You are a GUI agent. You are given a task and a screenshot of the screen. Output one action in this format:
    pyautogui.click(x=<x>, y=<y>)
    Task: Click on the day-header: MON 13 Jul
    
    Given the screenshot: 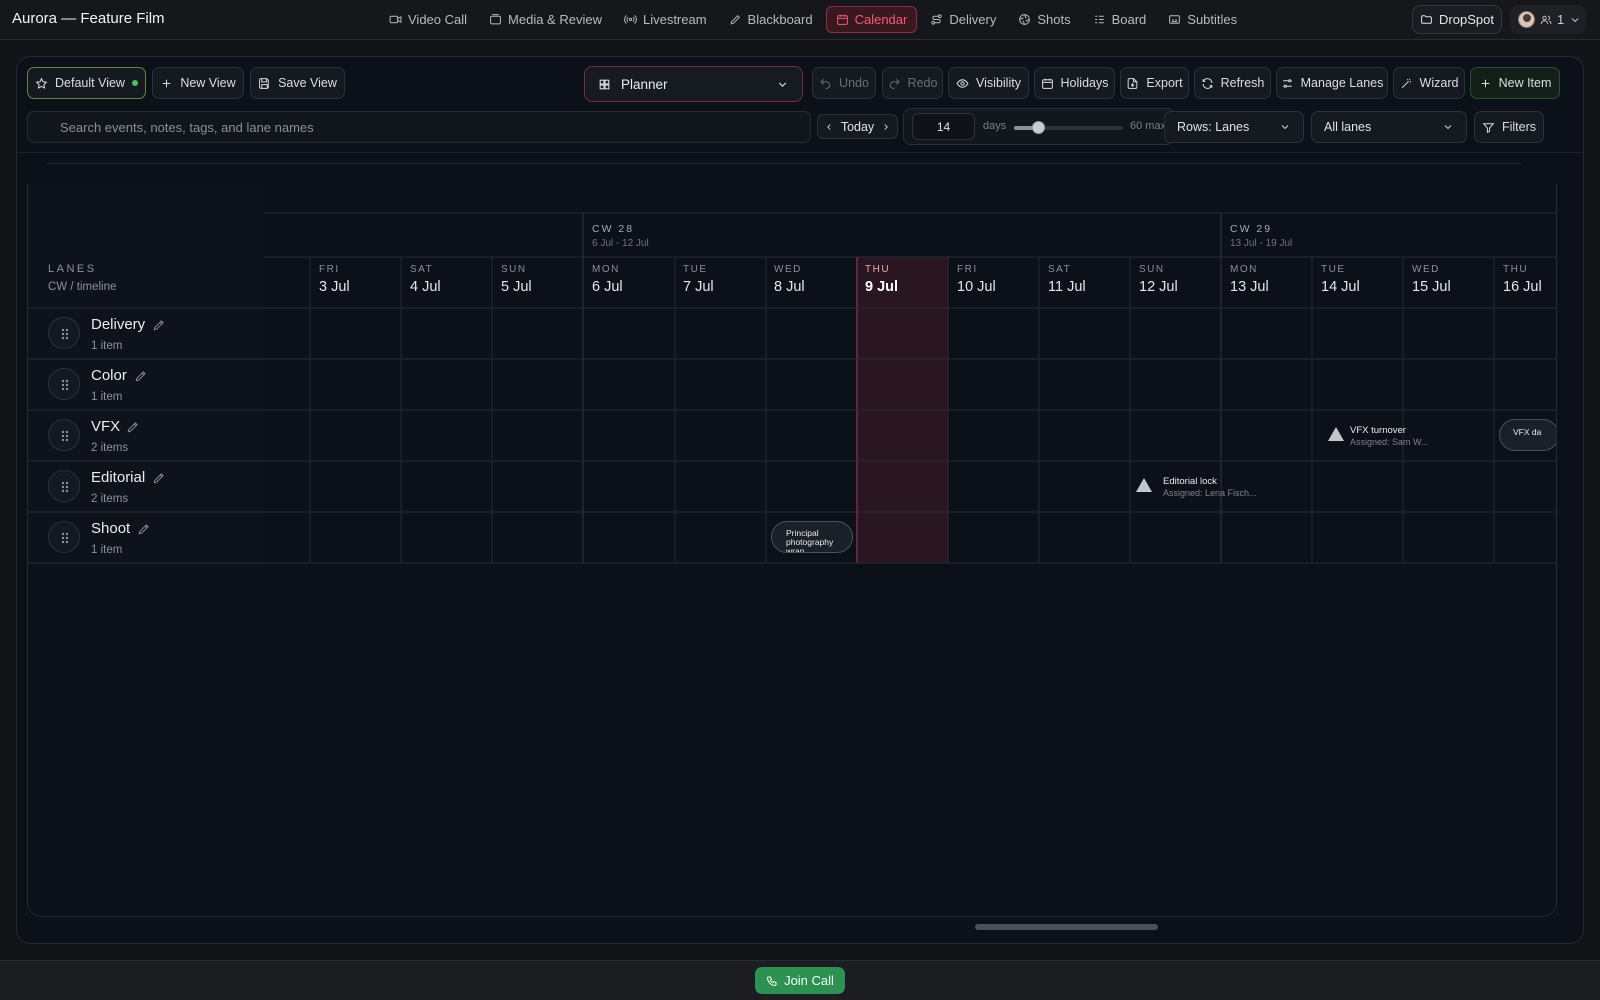 What is the action you would take?
    pyautogui.click(x=1275, y=279)
    